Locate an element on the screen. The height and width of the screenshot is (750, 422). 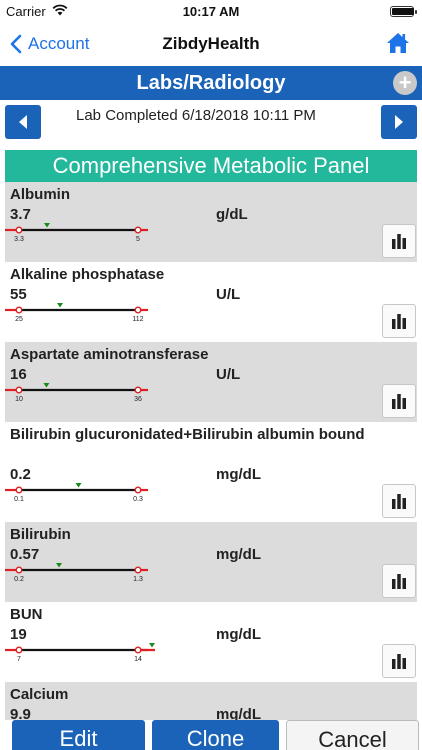
triangle-left-icon is located at coordinates (23, 122).